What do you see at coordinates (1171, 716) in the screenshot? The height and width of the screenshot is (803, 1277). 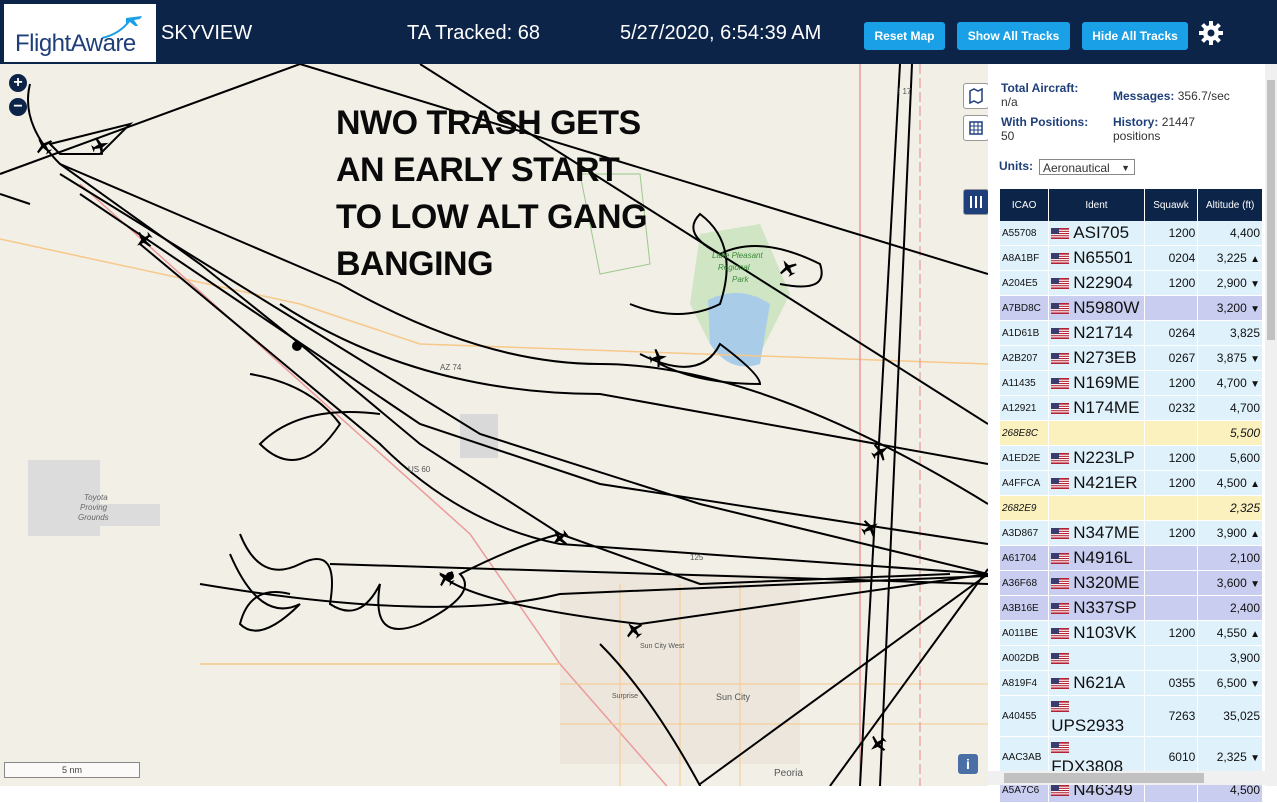 I see `squawk-cell: 7263` at bounding box center [1171, 716].